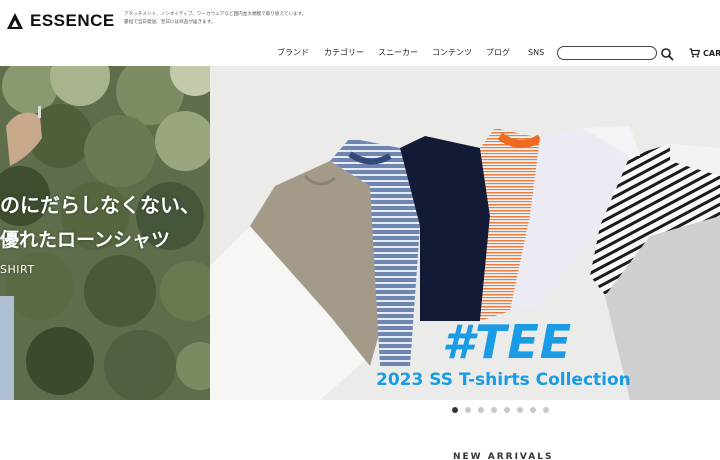 The image size is (720, 460). I want to click on cart-label: CART, so click(711, 53).